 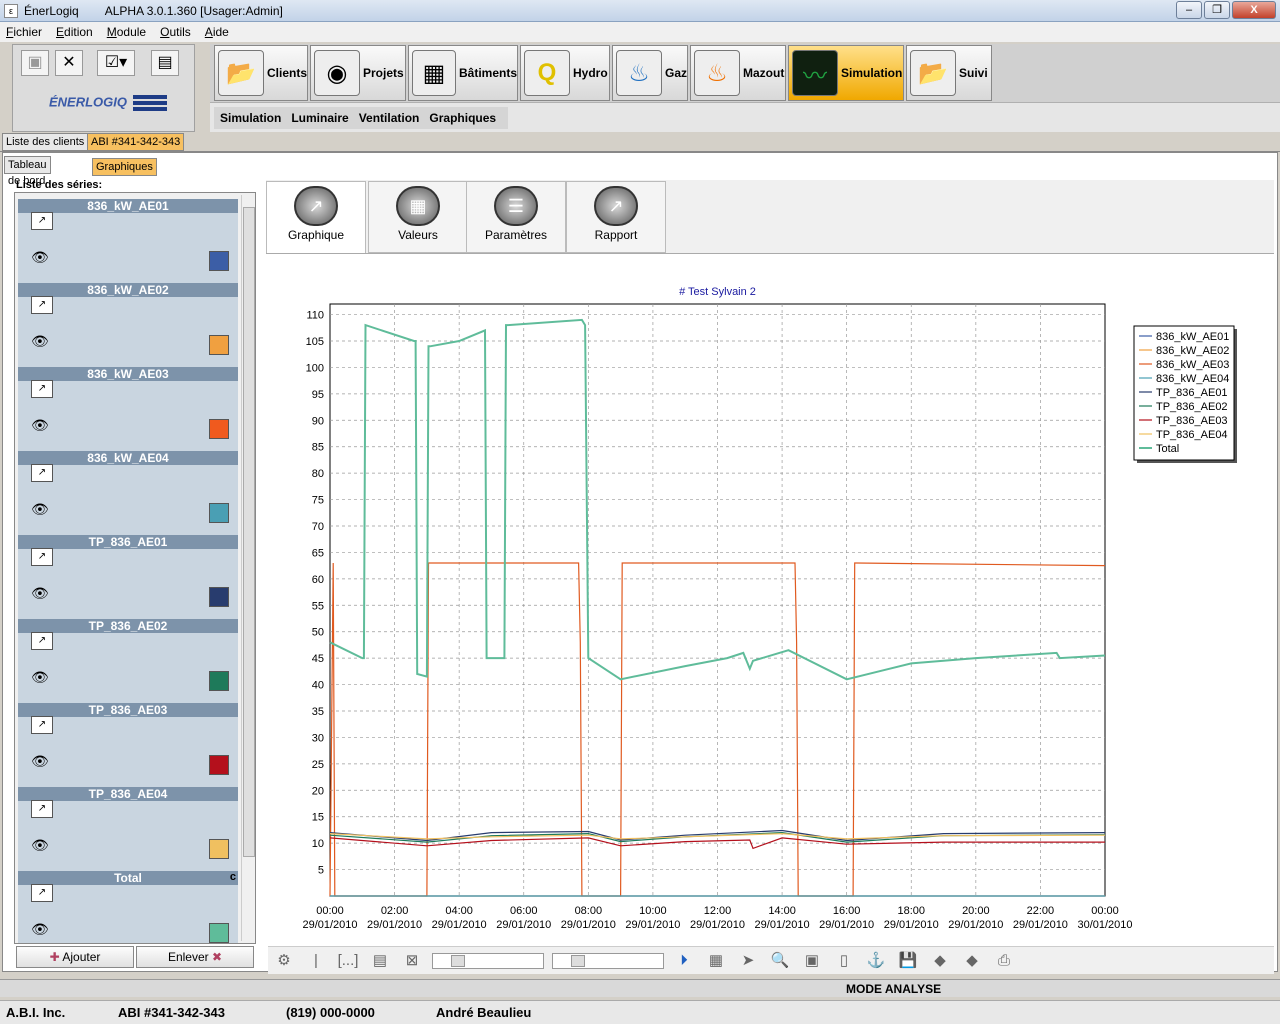 I want to click on play-icon: ⏵, so click(x=684, y=961).